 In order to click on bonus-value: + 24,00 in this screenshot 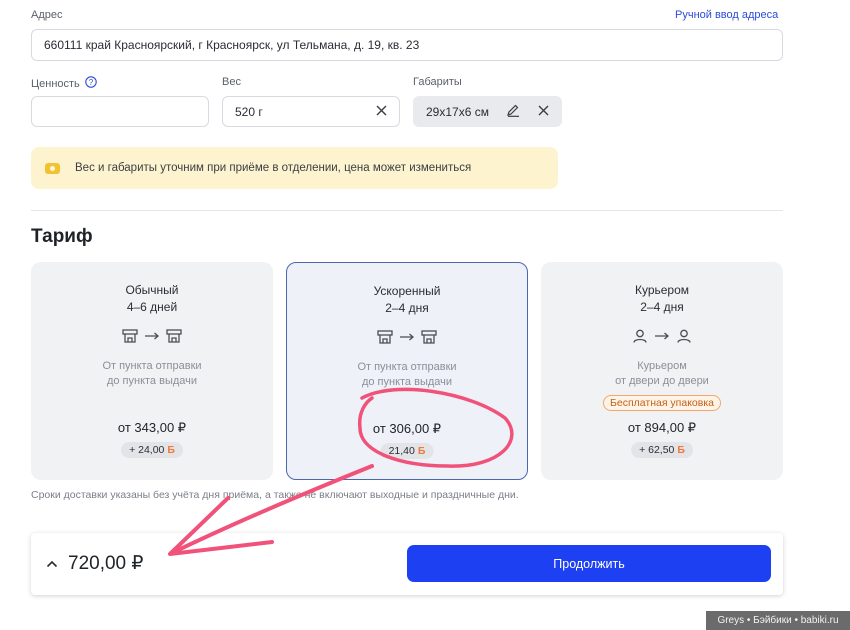, I will do `click(147, 450)`.